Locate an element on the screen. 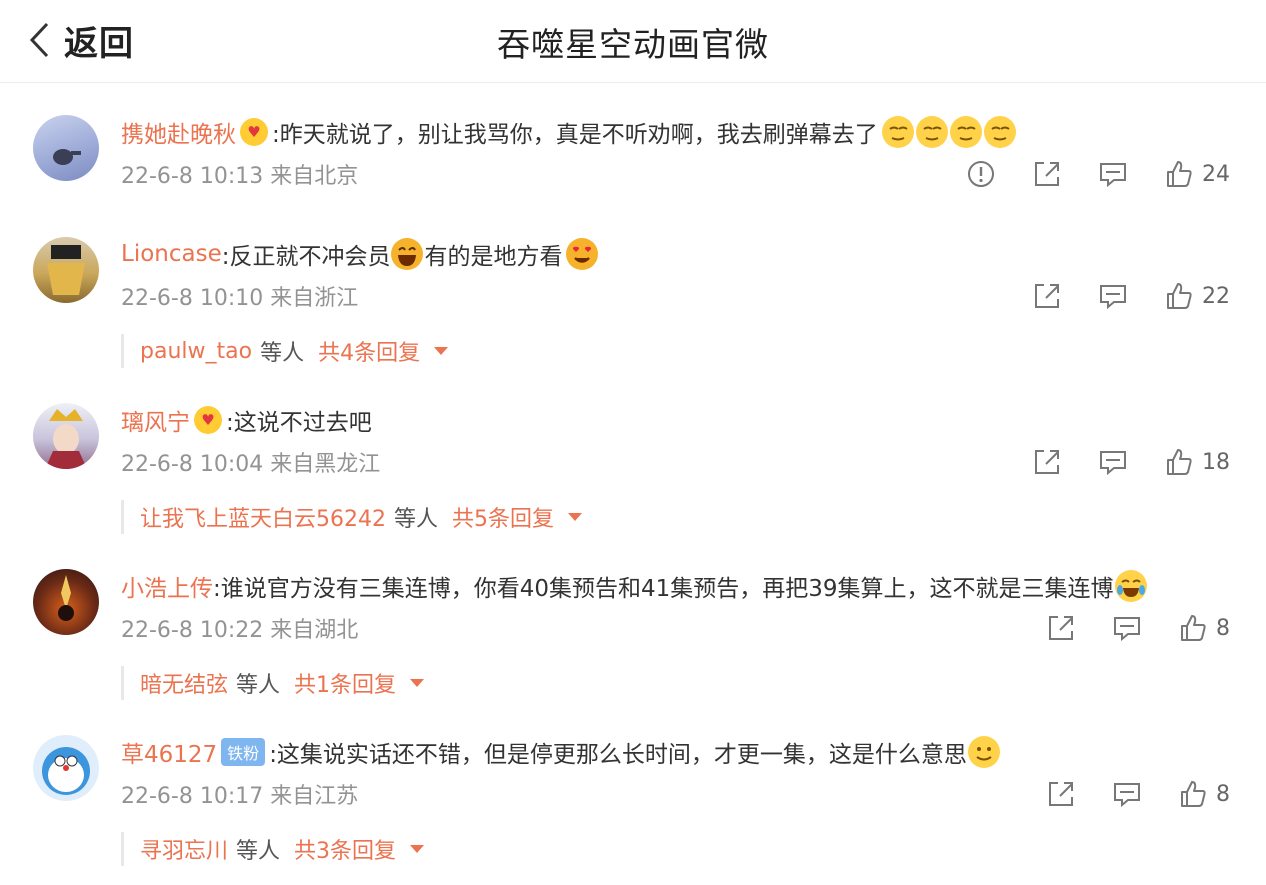  comment-text: :这集说实话还不错，但是停更那么长时间，才更一集，这是什么意思 is located at coordinates (618, 755).